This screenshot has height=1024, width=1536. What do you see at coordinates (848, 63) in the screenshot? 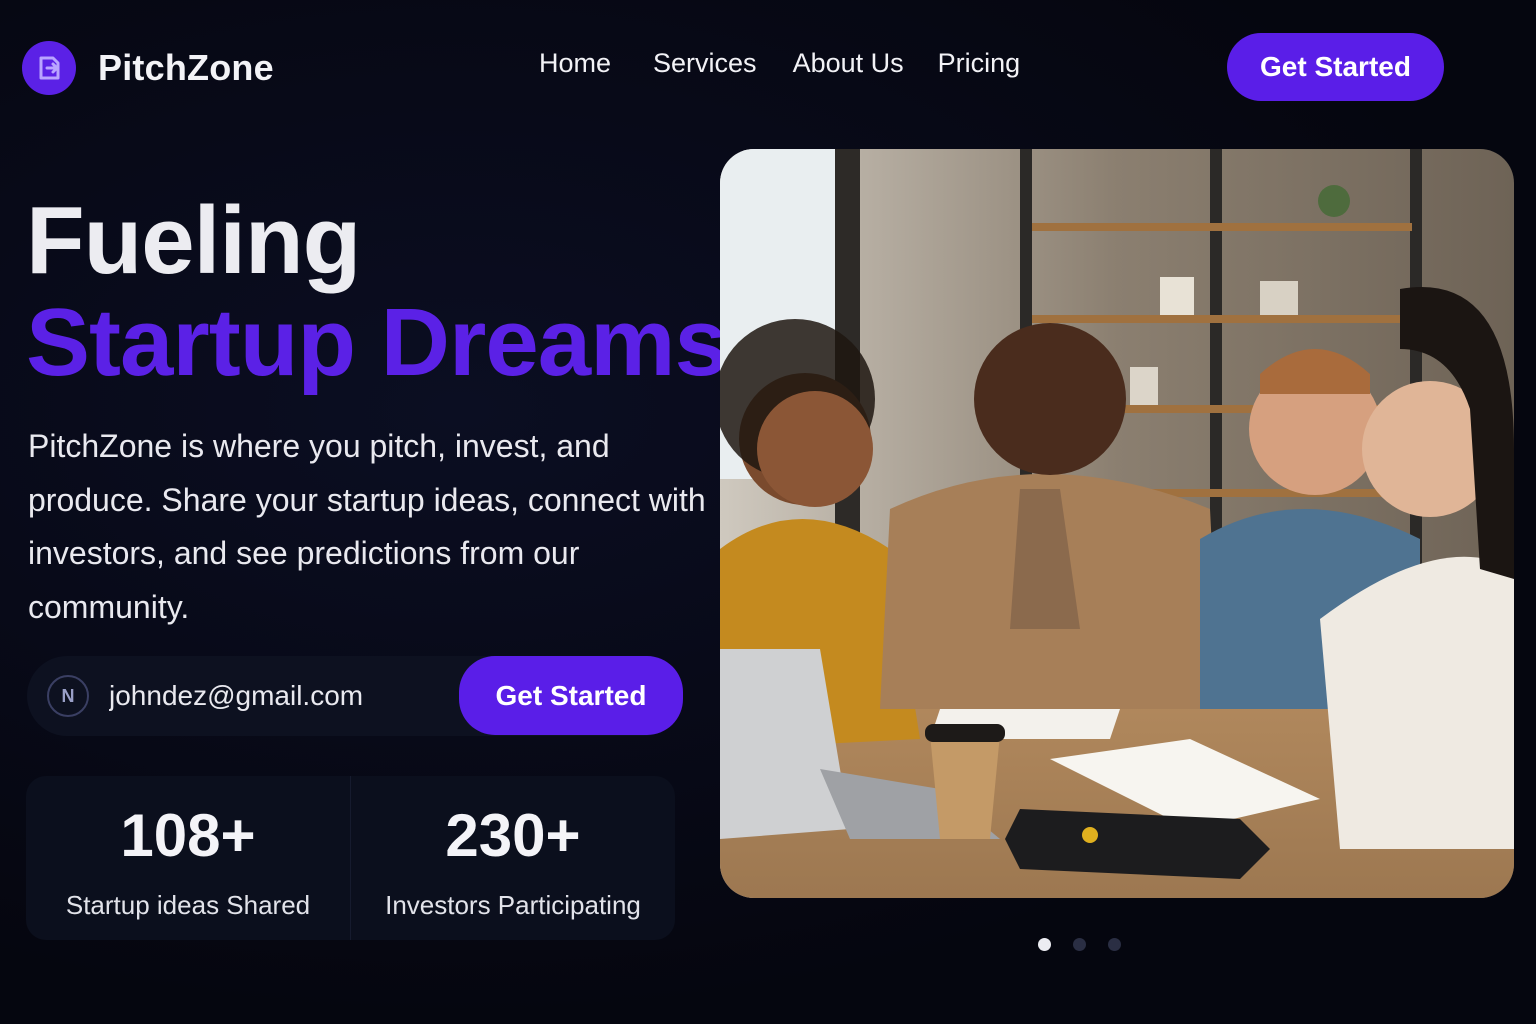
I see `nav-about-us: About Us` at bounding box center [848, 63].